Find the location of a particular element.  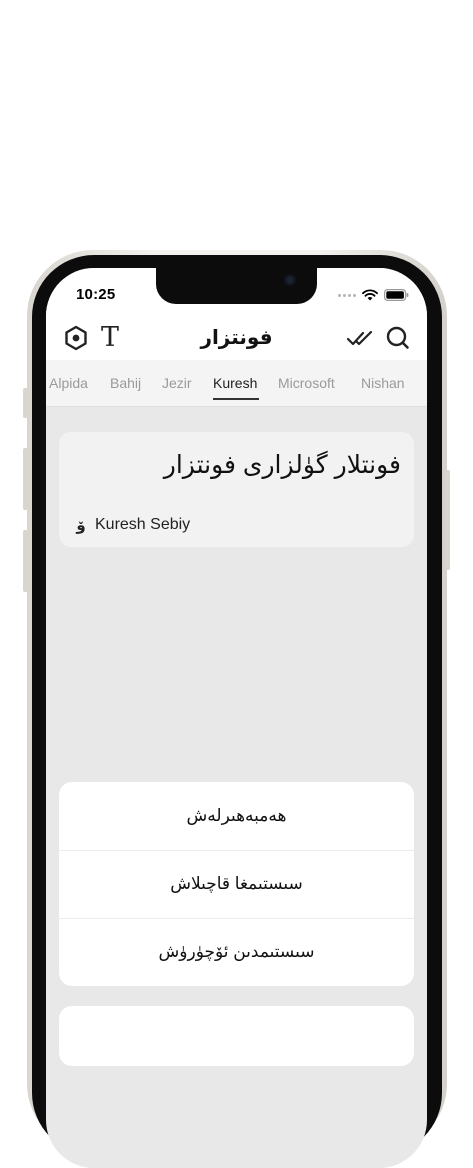

uninstall-font-action: سىستىمدىن ئۆچۈرۈش is located at coordinates (236, 952).